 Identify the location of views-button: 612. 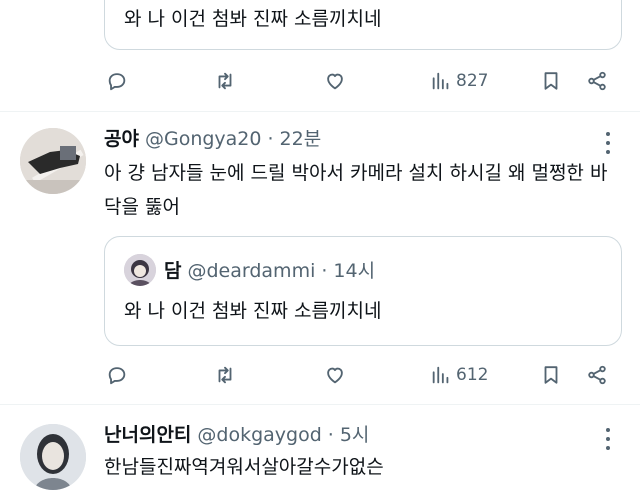
(459, 375).